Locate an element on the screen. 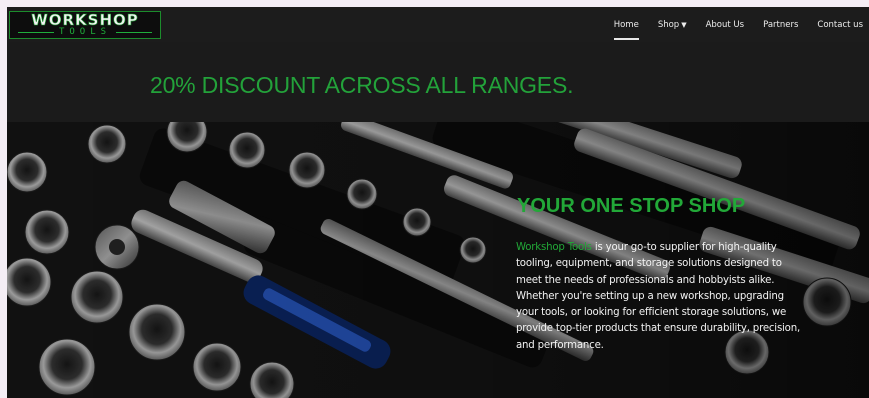 Image resolution: width=869 pixels, height=398 pixels. hero-title: YOUR ONE STOP SHOP is located at coordinates (631, 206).